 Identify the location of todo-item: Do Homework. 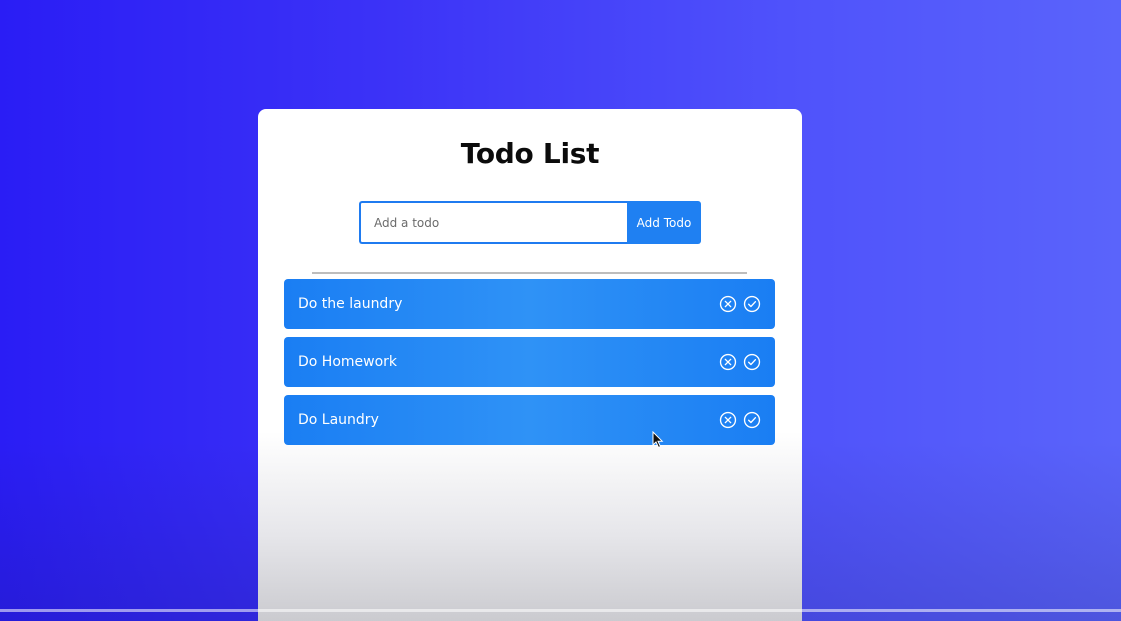
(529, 362).